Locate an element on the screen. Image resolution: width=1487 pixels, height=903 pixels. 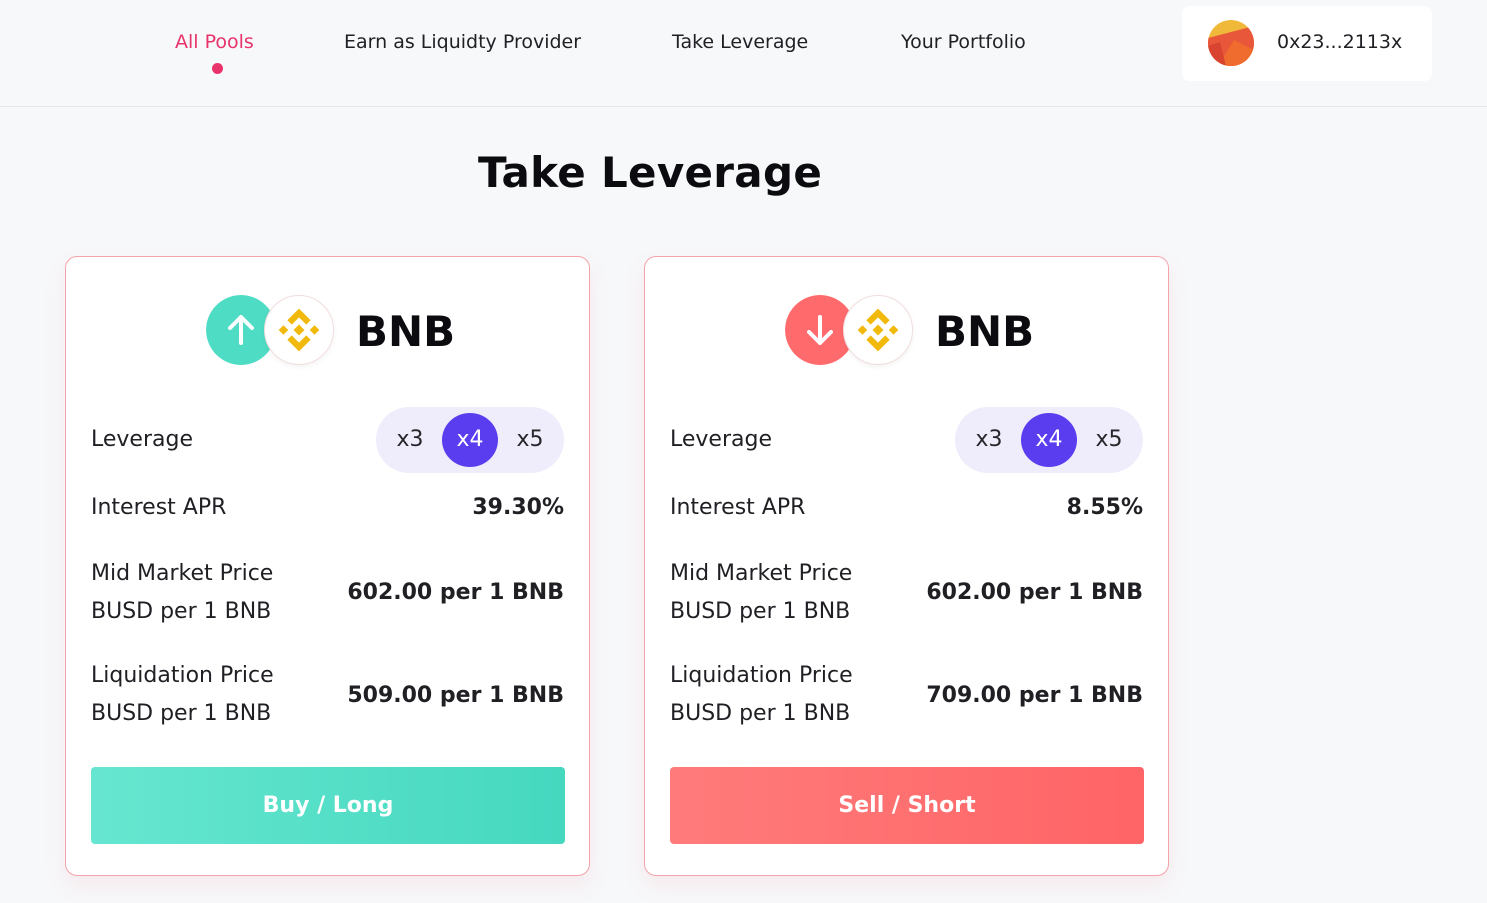
wallet-avatar-icon is located at coordinates (1231, 43).